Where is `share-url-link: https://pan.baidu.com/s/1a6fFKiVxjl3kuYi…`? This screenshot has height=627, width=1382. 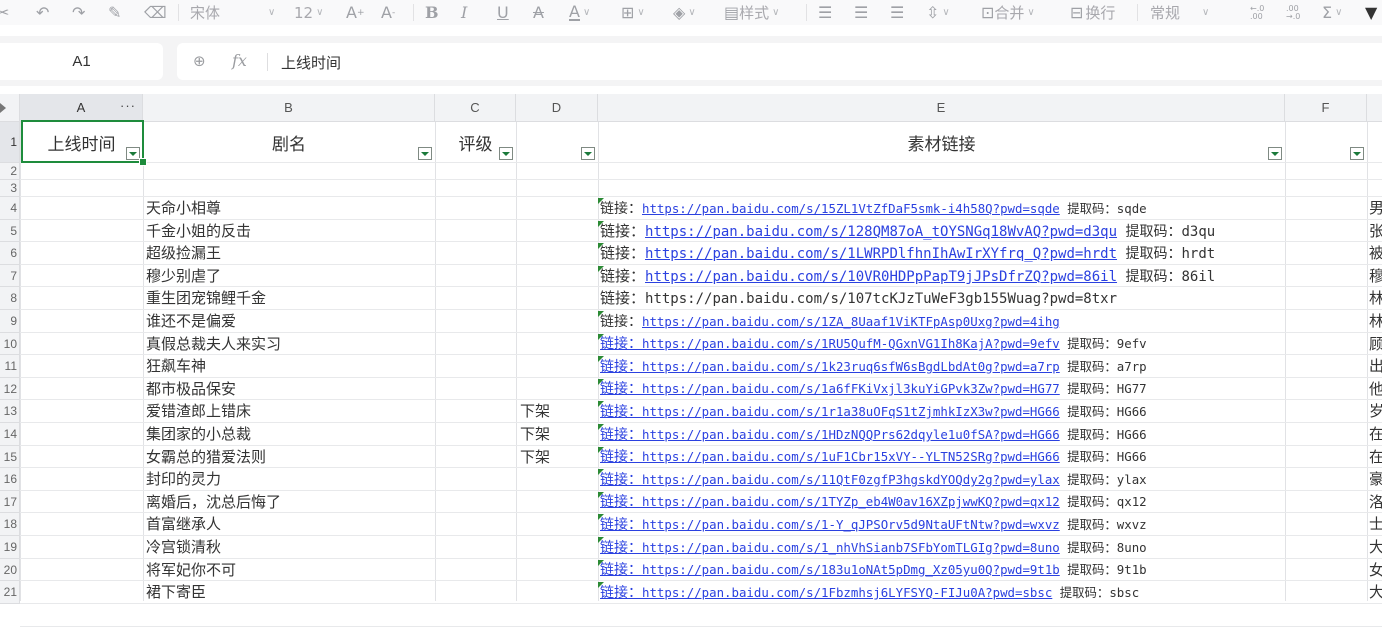 share-url-link: https://pan.baidu.com/s/1a6fFKiVxjl3kuYi… is located at coordinates (851, 388).